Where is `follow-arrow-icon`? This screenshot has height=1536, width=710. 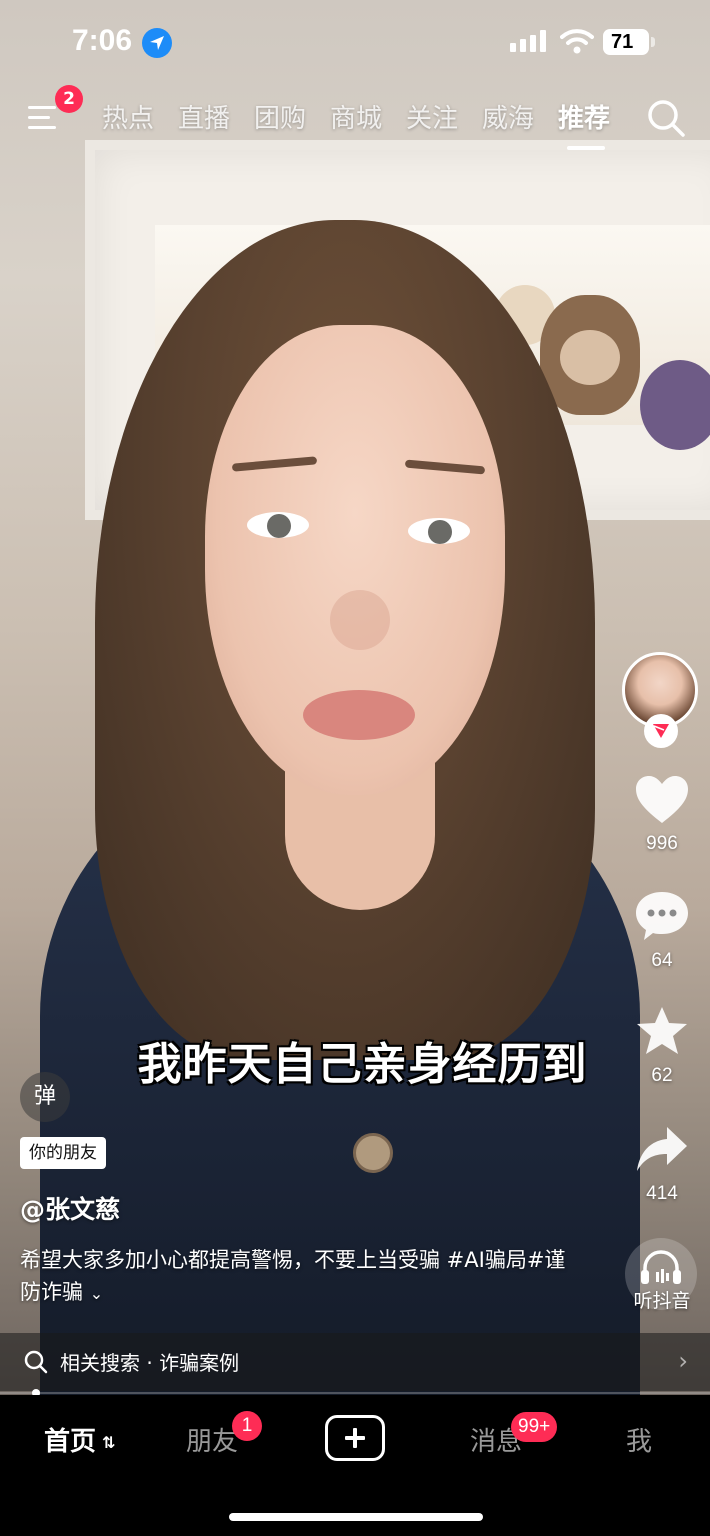 follow-arrow-icon is located at coordinates (661, 731).